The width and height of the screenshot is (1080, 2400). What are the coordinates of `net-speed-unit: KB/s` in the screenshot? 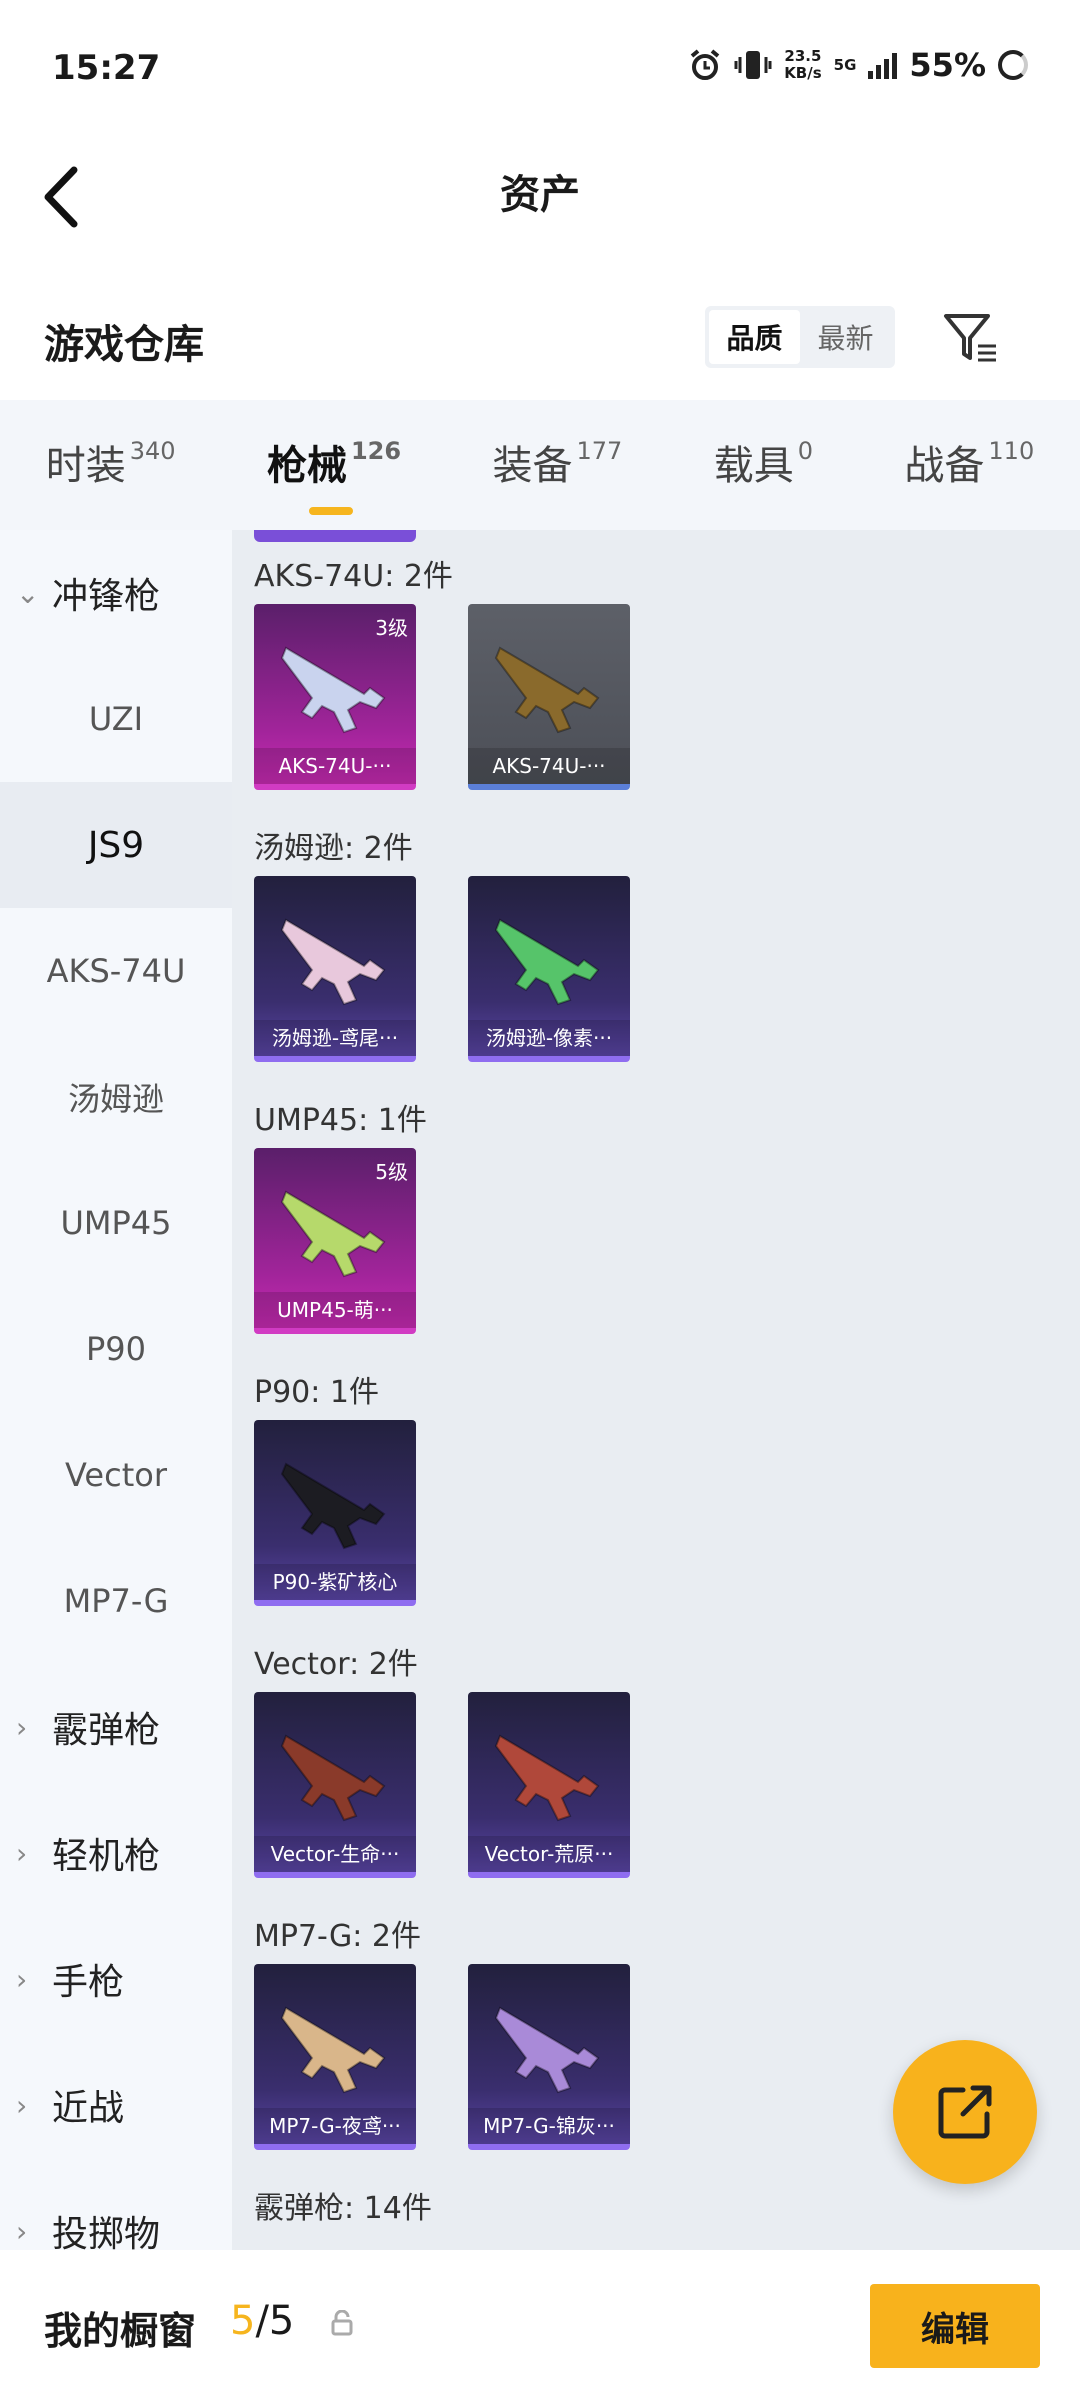 It's located at (803, 73).